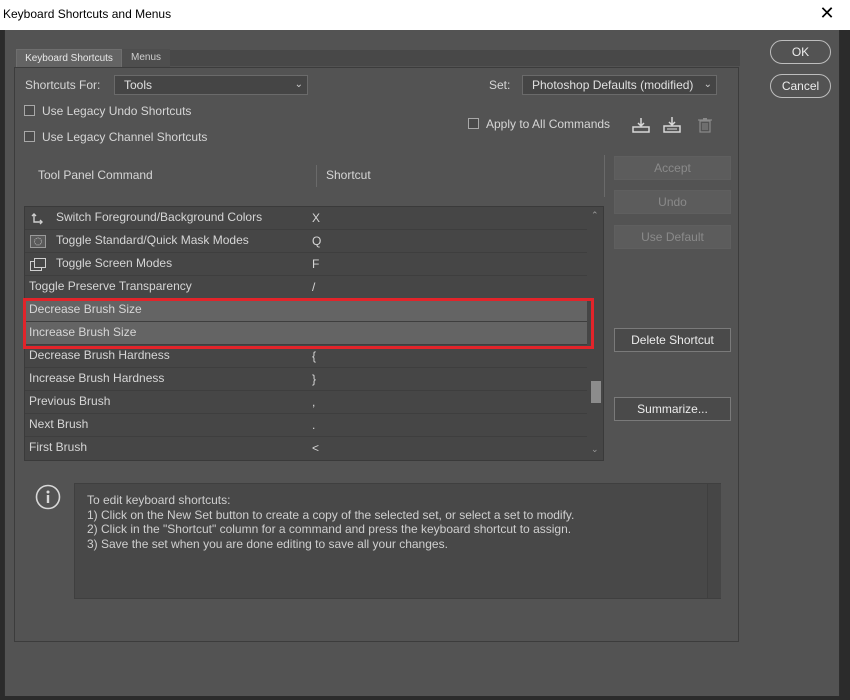  I want to click on row-command: Increase Brush Hardness, so click(97, 378).